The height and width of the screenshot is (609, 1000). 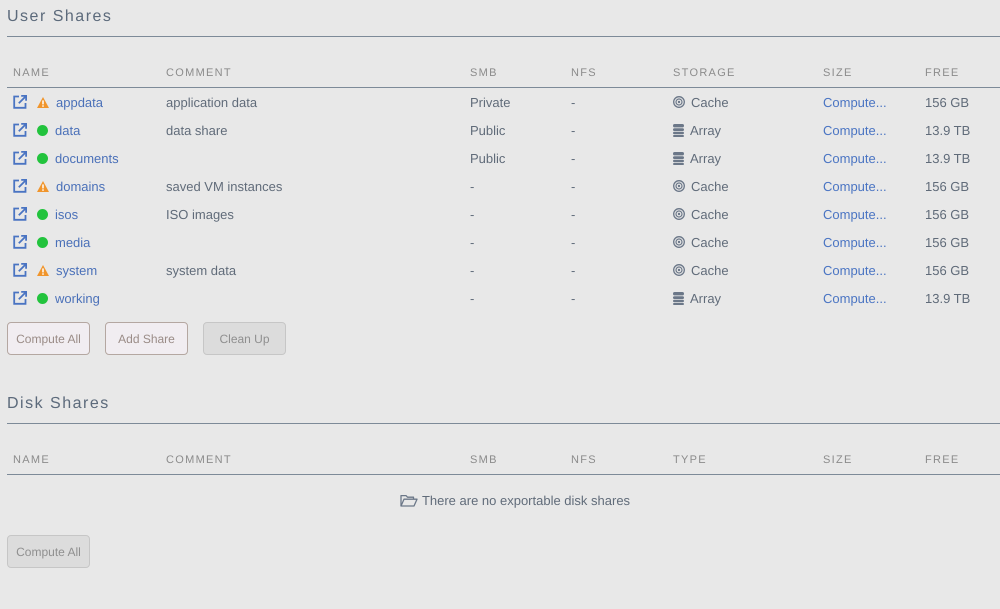 What do you see at coordinates (81, 186) in the screenshot?
I see `share-name-link: domains` at bounding box center [81, 186].